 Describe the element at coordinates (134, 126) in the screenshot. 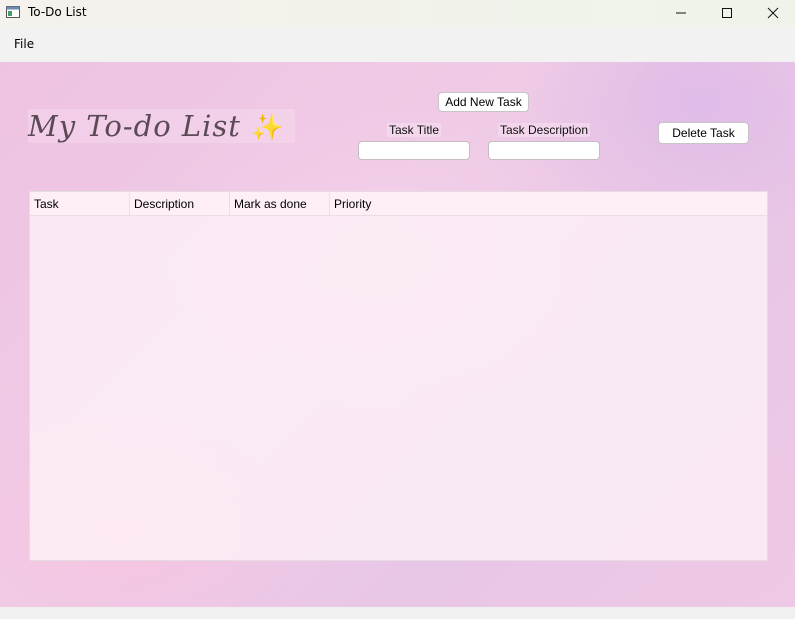

I see `heading-text: My To-do List` at that location.